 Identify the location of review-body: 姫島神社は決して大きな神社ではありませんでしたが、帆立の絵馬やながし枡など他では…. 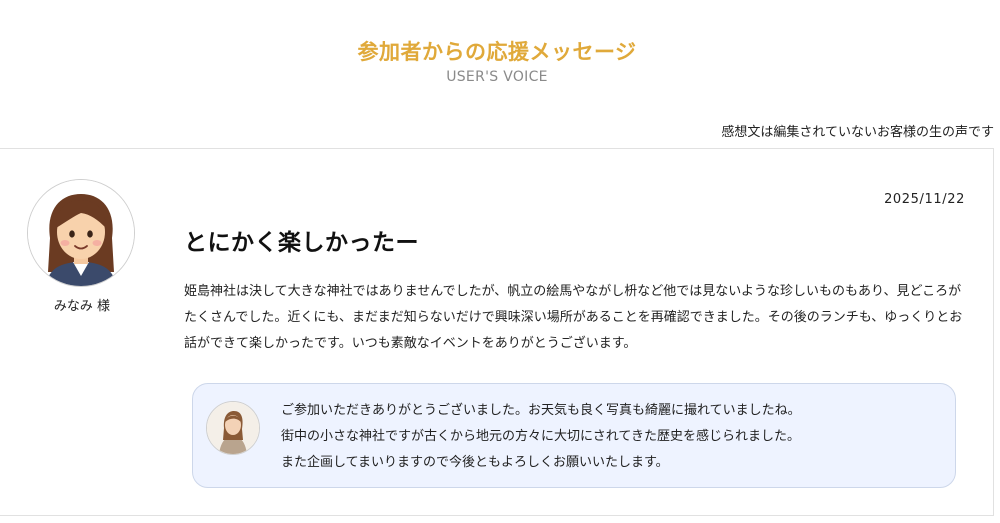
(573, 317).